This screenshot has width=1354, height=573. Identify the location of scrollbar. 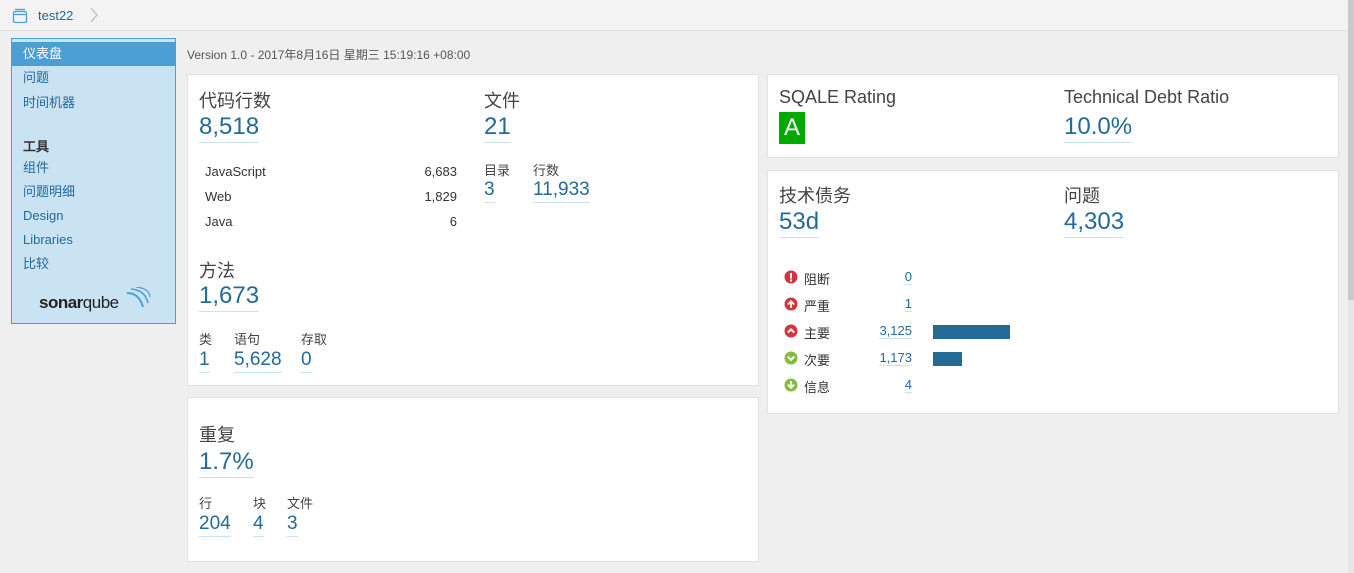
(1351, 286).